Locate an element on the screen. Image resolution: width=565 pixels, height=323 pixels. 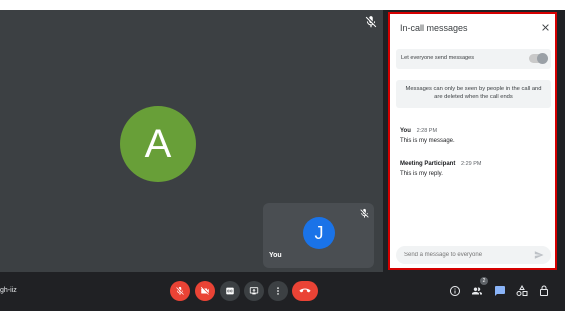
send-permission-row: Let everyone send messages is located at coordinates (473, 59).